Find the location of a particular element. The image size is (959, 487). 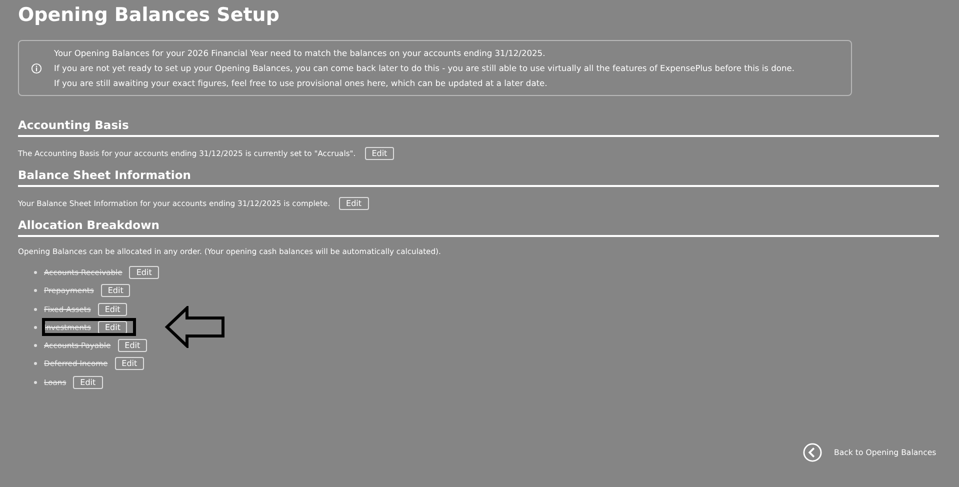

info-icon is located at coordinates (36, 68).